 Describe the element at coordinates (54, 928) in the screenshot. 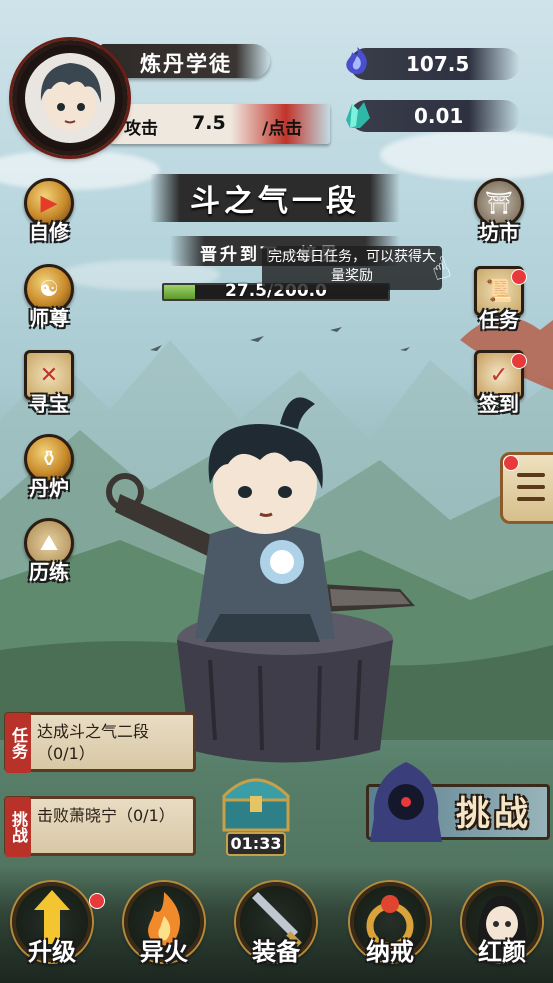

I see `nav-upgrade: 升级` at that location.